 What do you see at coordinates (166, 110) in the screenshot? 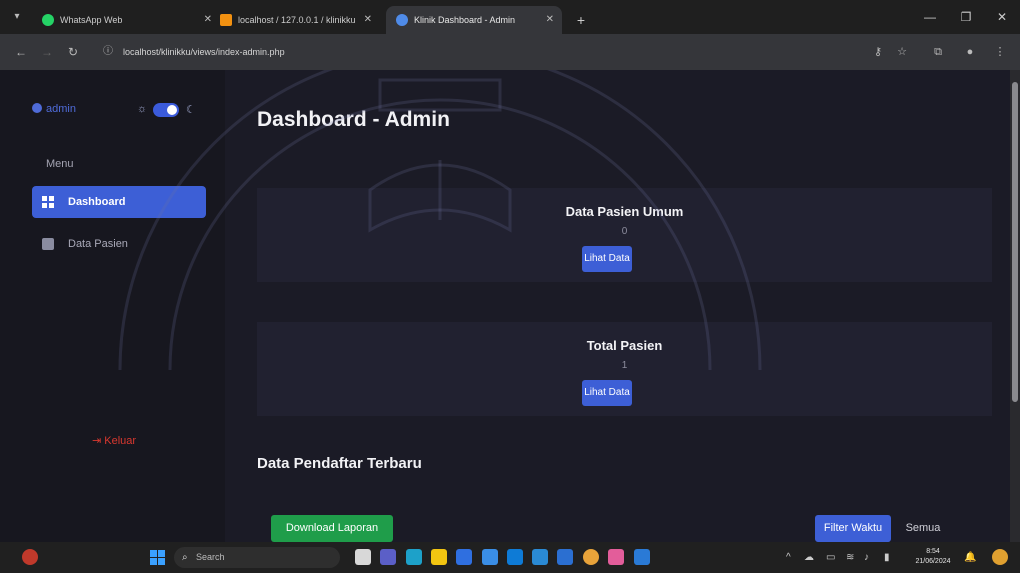
I see `theme-toggle` at bounding box center [166, 110].